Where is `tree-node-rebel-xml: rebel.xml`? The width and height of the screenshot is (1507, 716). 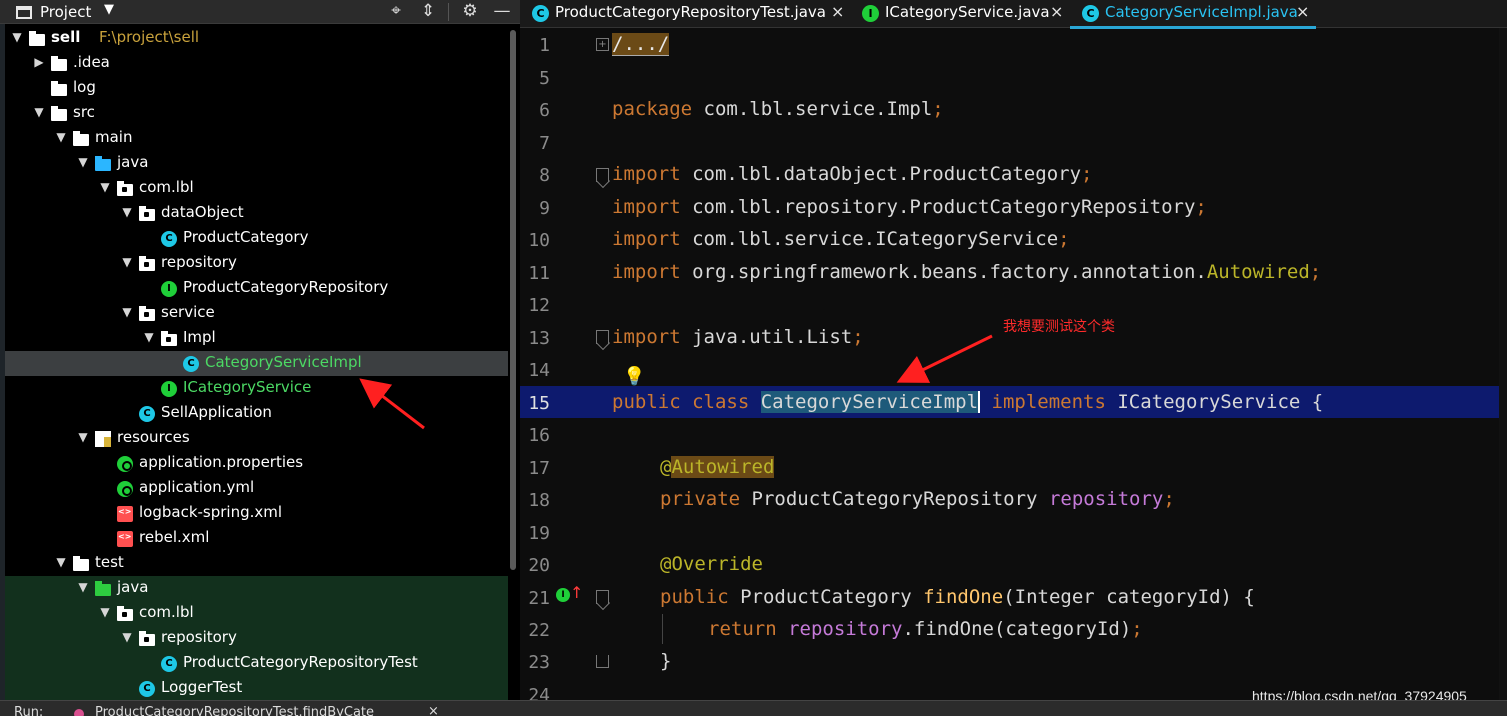 tree-node-rebel-xml: rebel.xml is located at coordinates (256, 538).